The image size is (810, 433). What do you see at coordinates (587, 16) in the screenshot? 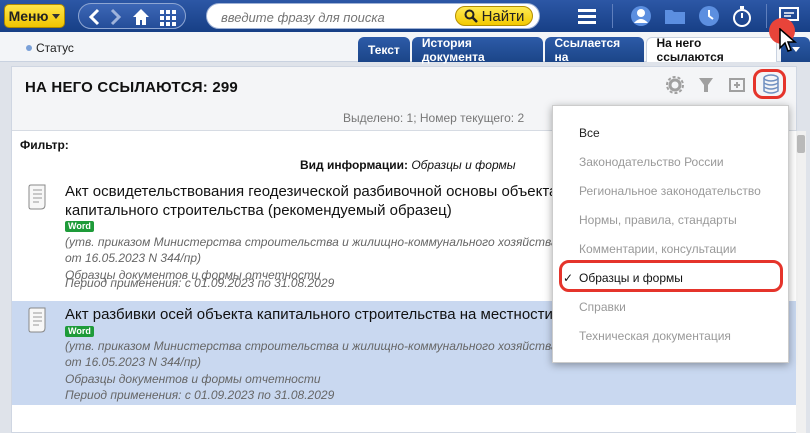
I see `hamburger-menu-icon` at bounding box center [587, 16].